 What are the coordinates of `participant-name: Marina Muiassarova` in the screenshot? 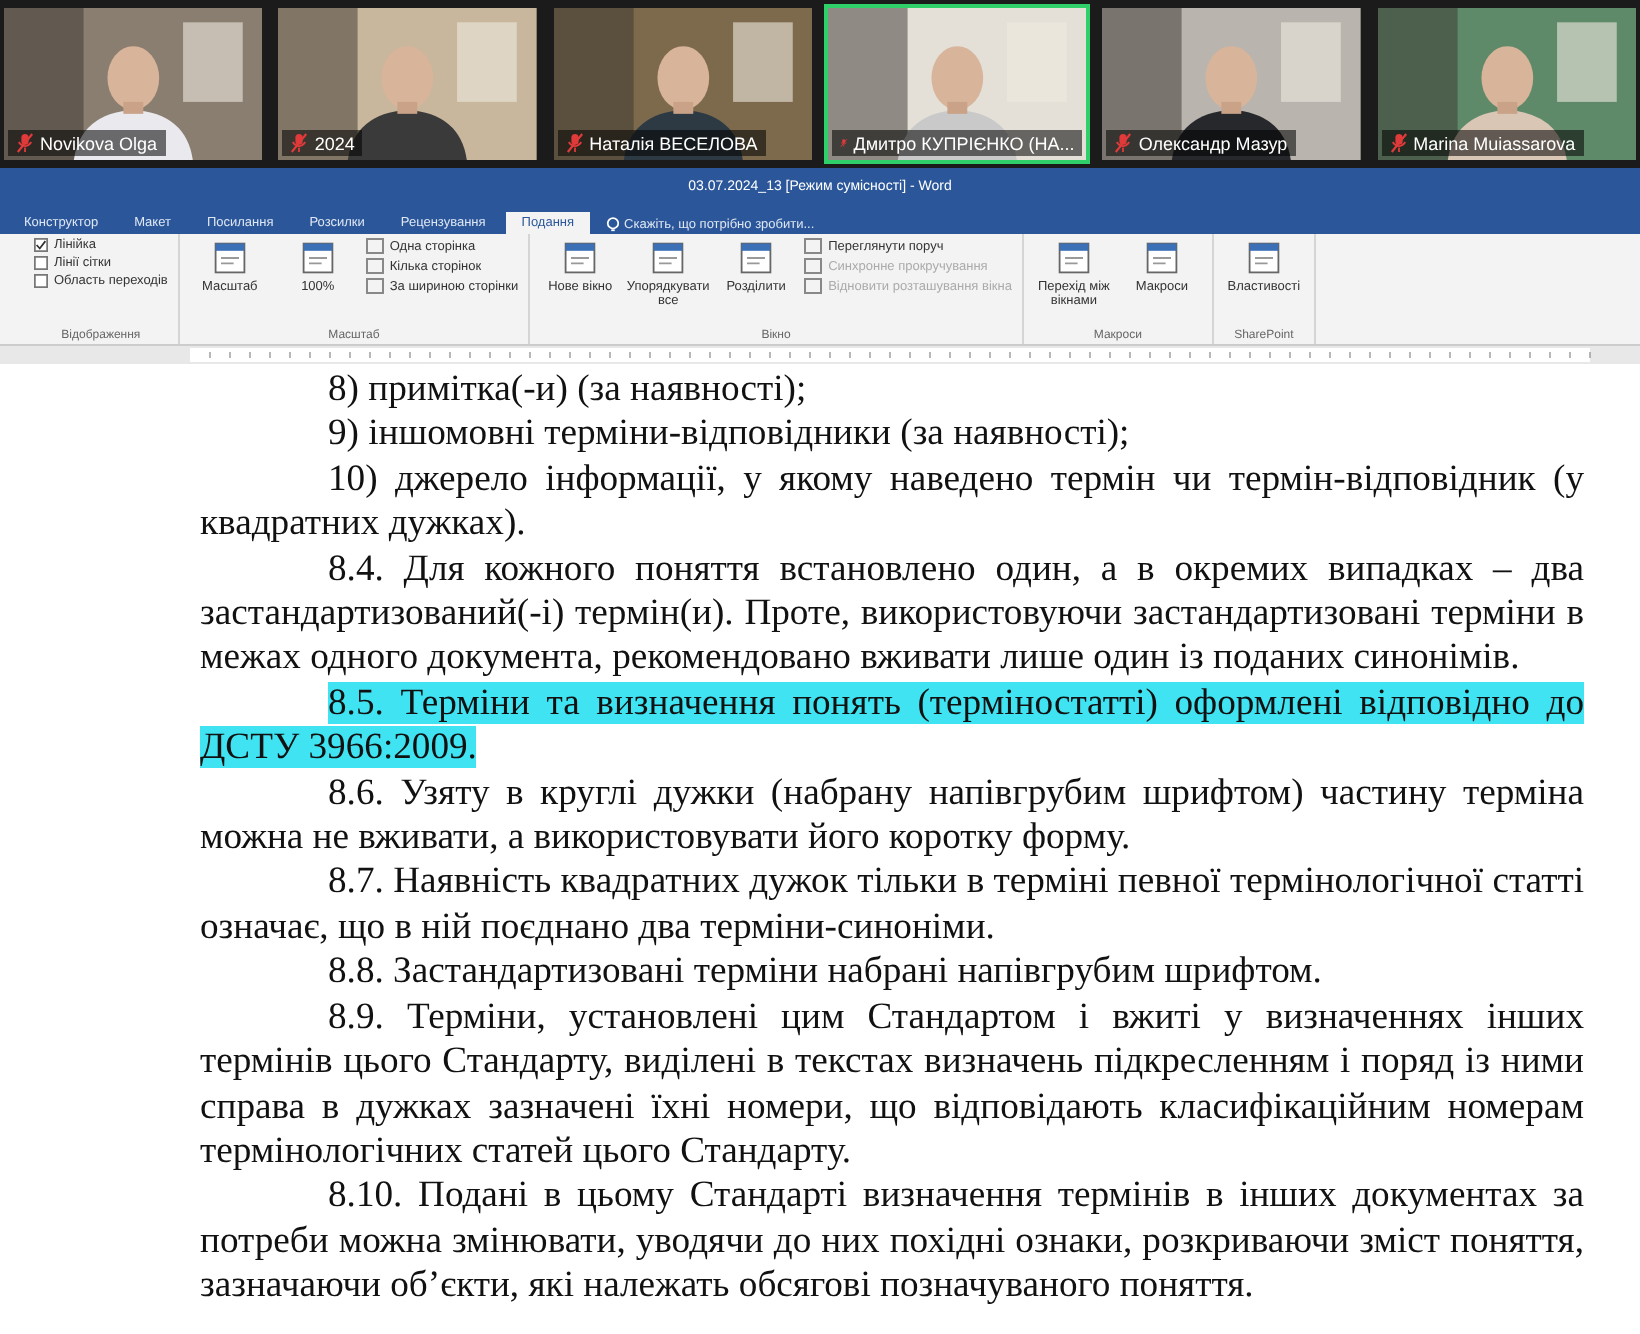 It's located at (1482, 143).